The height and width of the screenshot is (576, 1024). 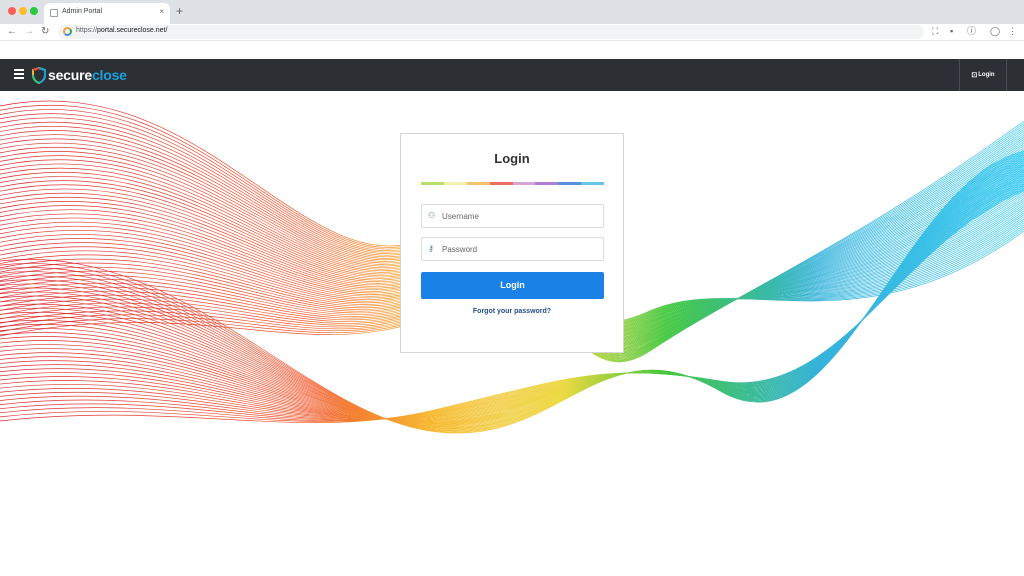 I want to click on more-menu-icon: ⋮, so click(x=1012, y=31).